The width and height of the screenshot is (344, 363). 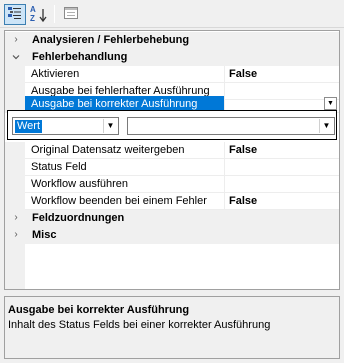 I want to click on grid-gutter, so click(x=15, y=266).